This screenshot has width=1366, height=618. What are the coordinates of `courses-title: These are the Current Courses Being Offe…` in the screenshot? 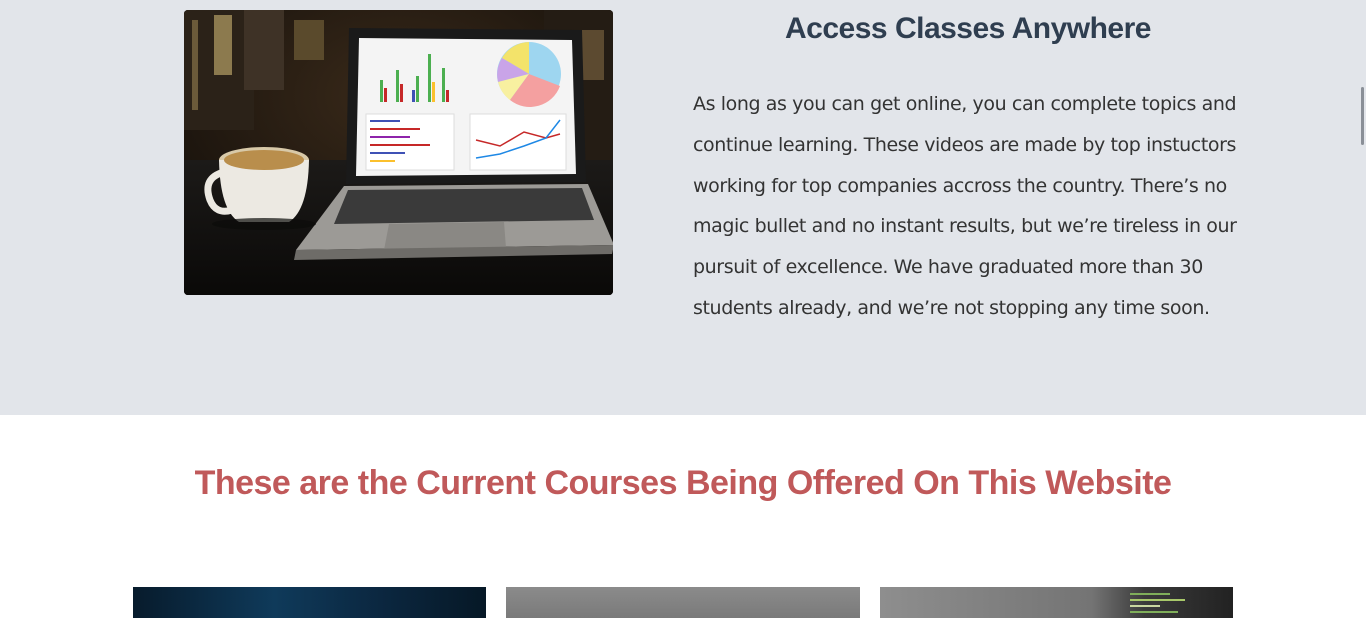 It's located at (683, 483).